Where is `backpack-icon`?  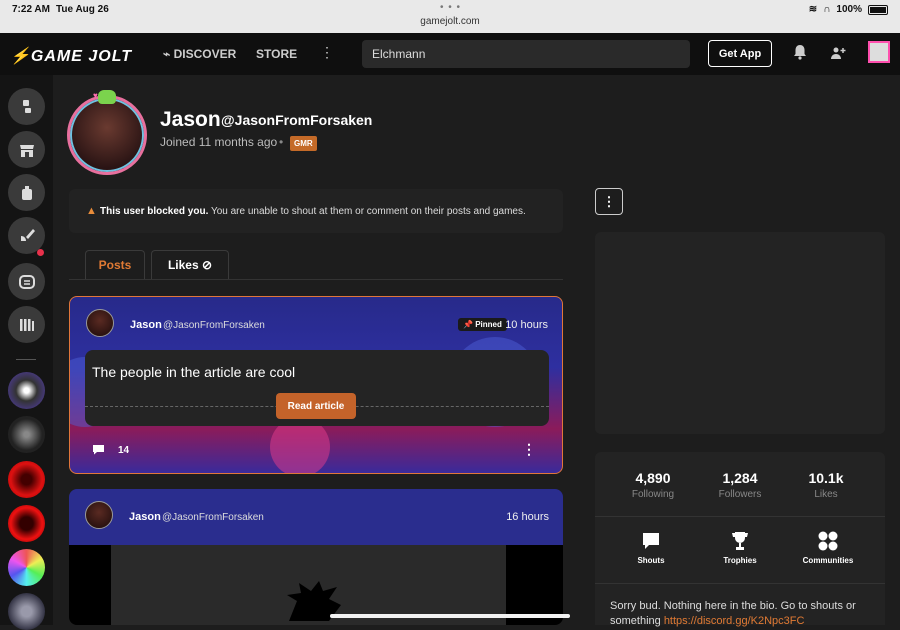 backpack-icon is located at coordinates (26, 192).